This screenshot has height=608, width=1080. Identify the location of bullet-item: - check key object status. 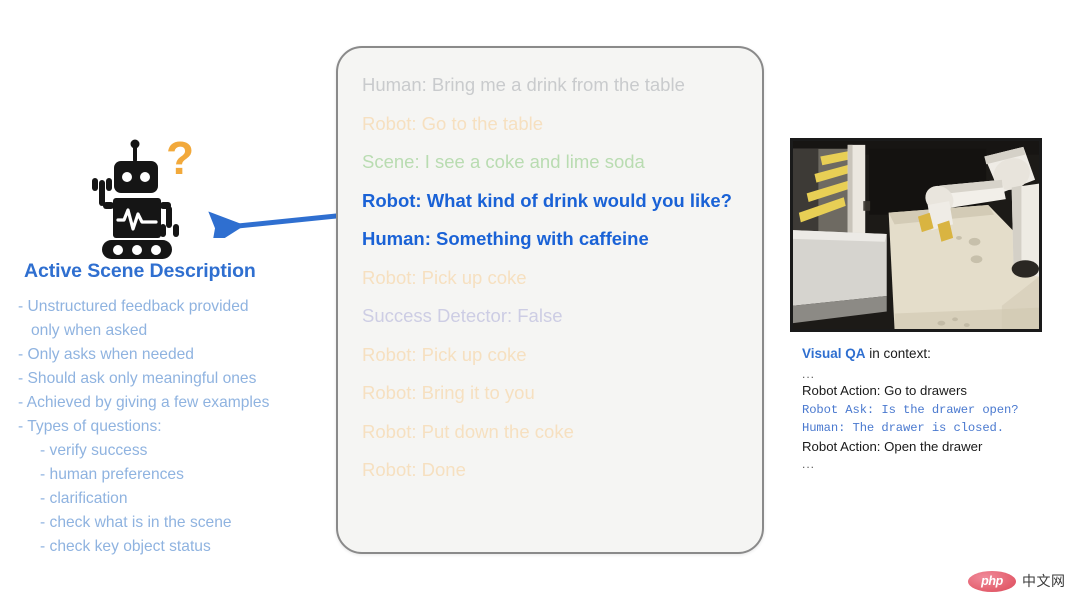
(125, 546).